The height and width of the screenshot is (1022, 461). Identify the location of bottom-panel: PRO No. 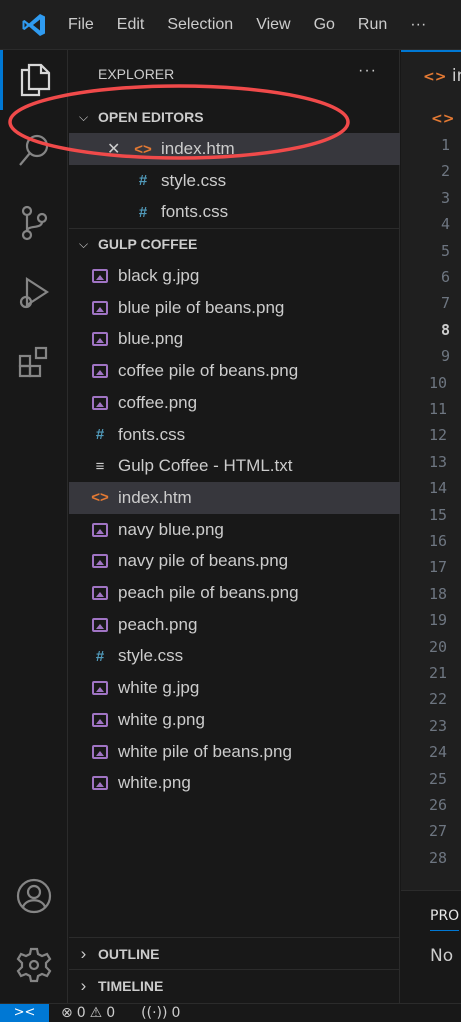
(431, 946).